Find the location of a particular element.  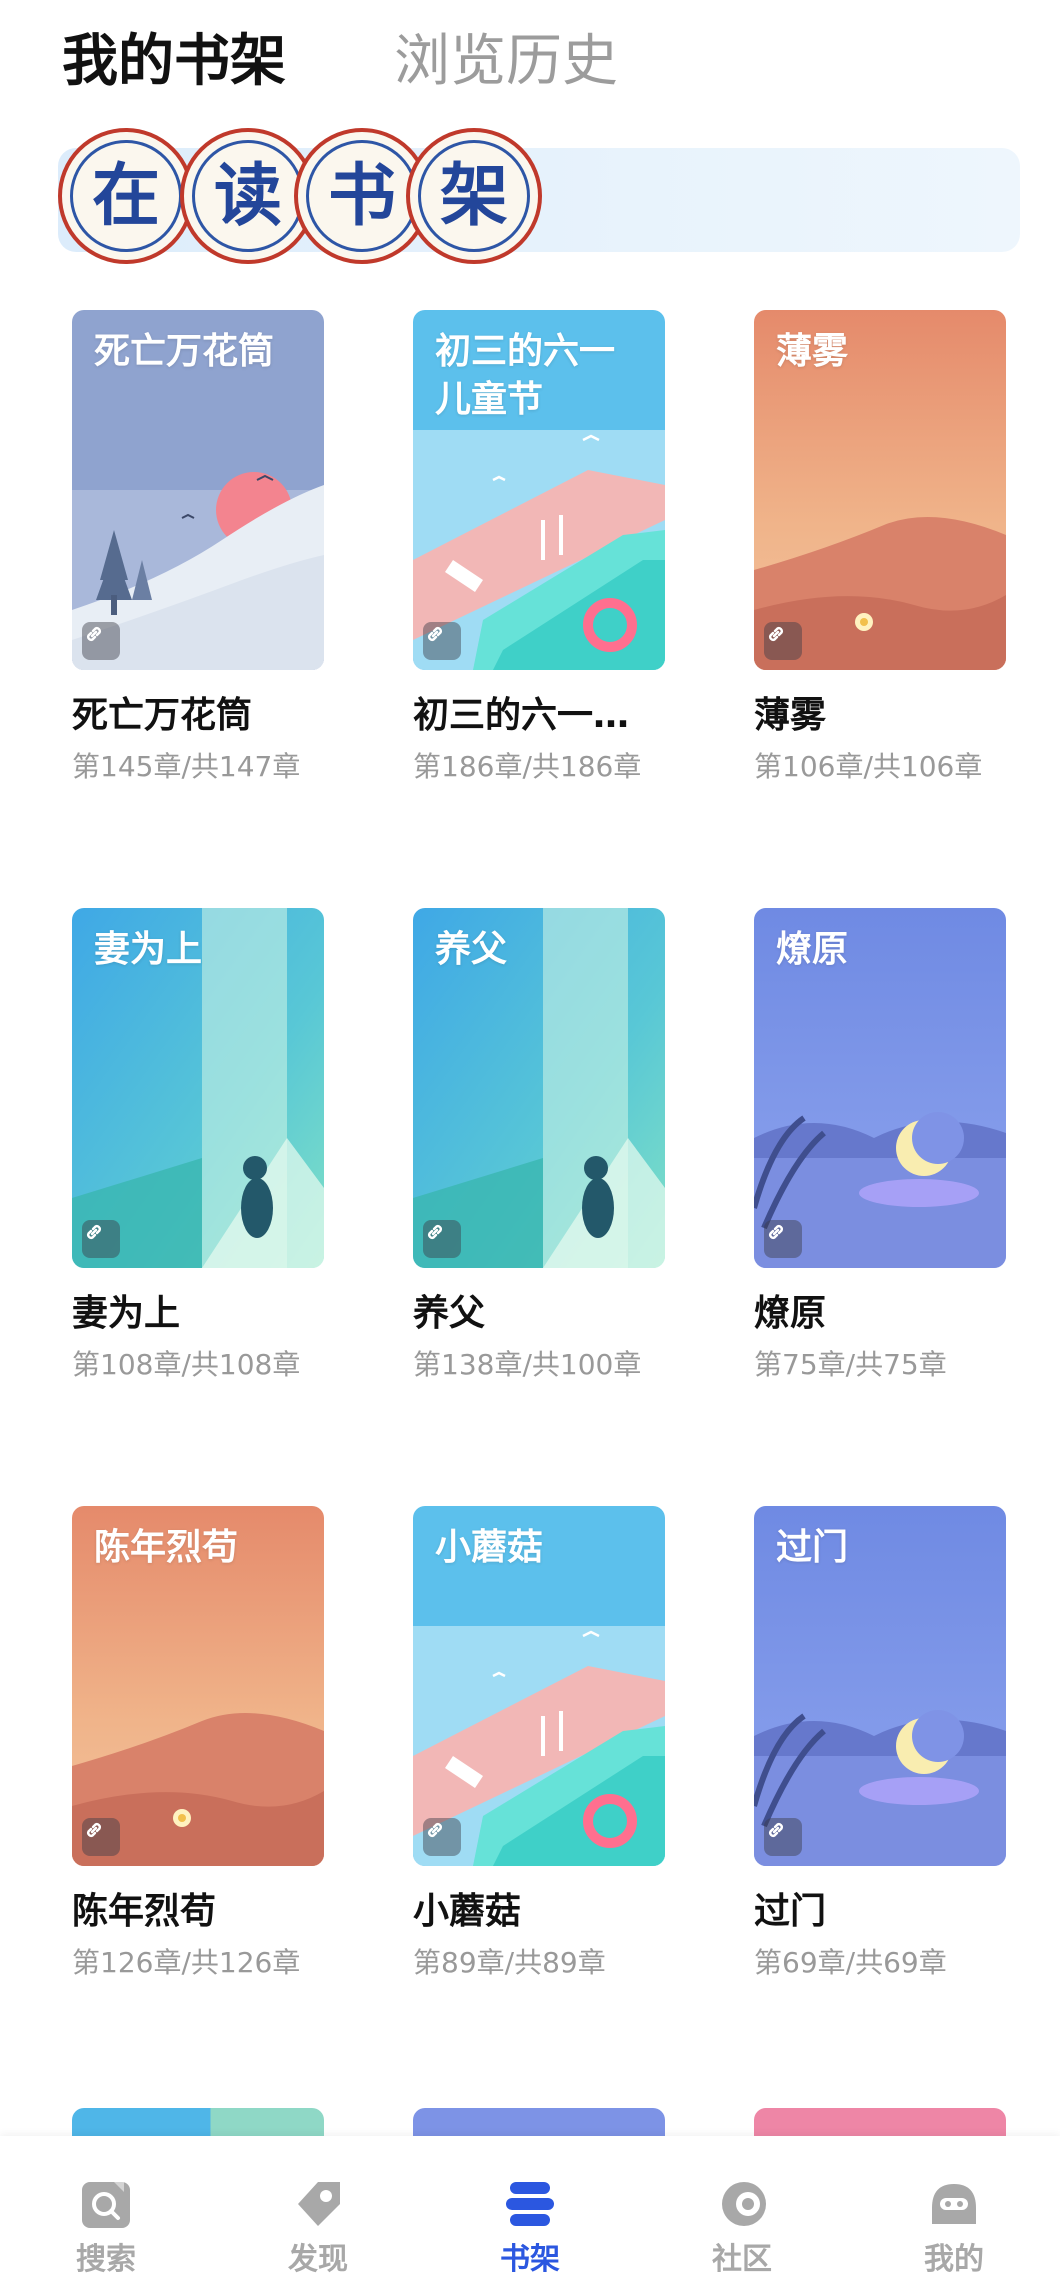

cover-title: 薄雾 is located at coordinates (812, 351).